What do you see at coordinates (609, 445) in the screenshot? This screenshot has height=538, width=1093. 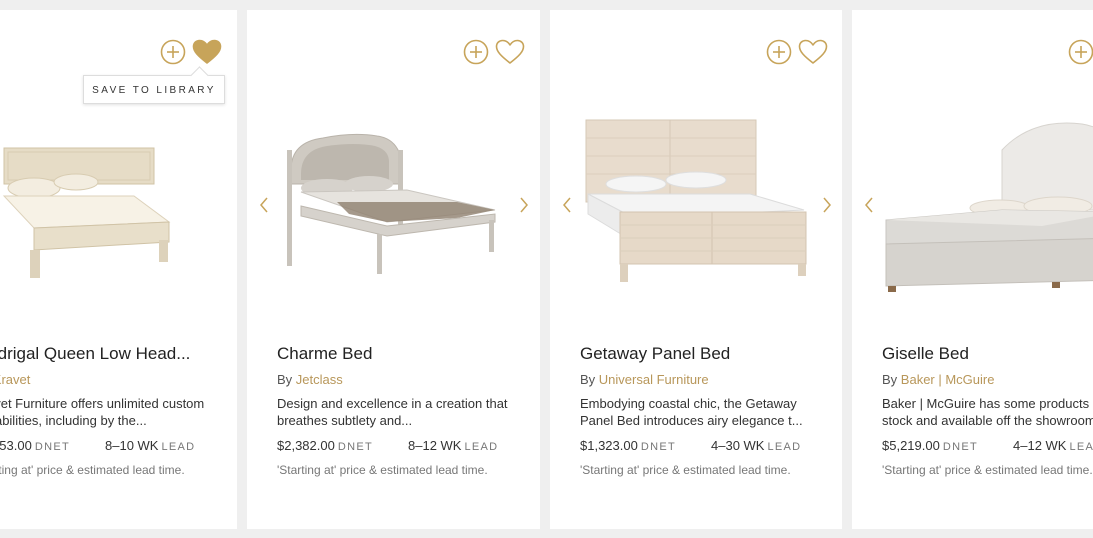 I see `price-value: $1,323.00` at bounding box center [609, 445].